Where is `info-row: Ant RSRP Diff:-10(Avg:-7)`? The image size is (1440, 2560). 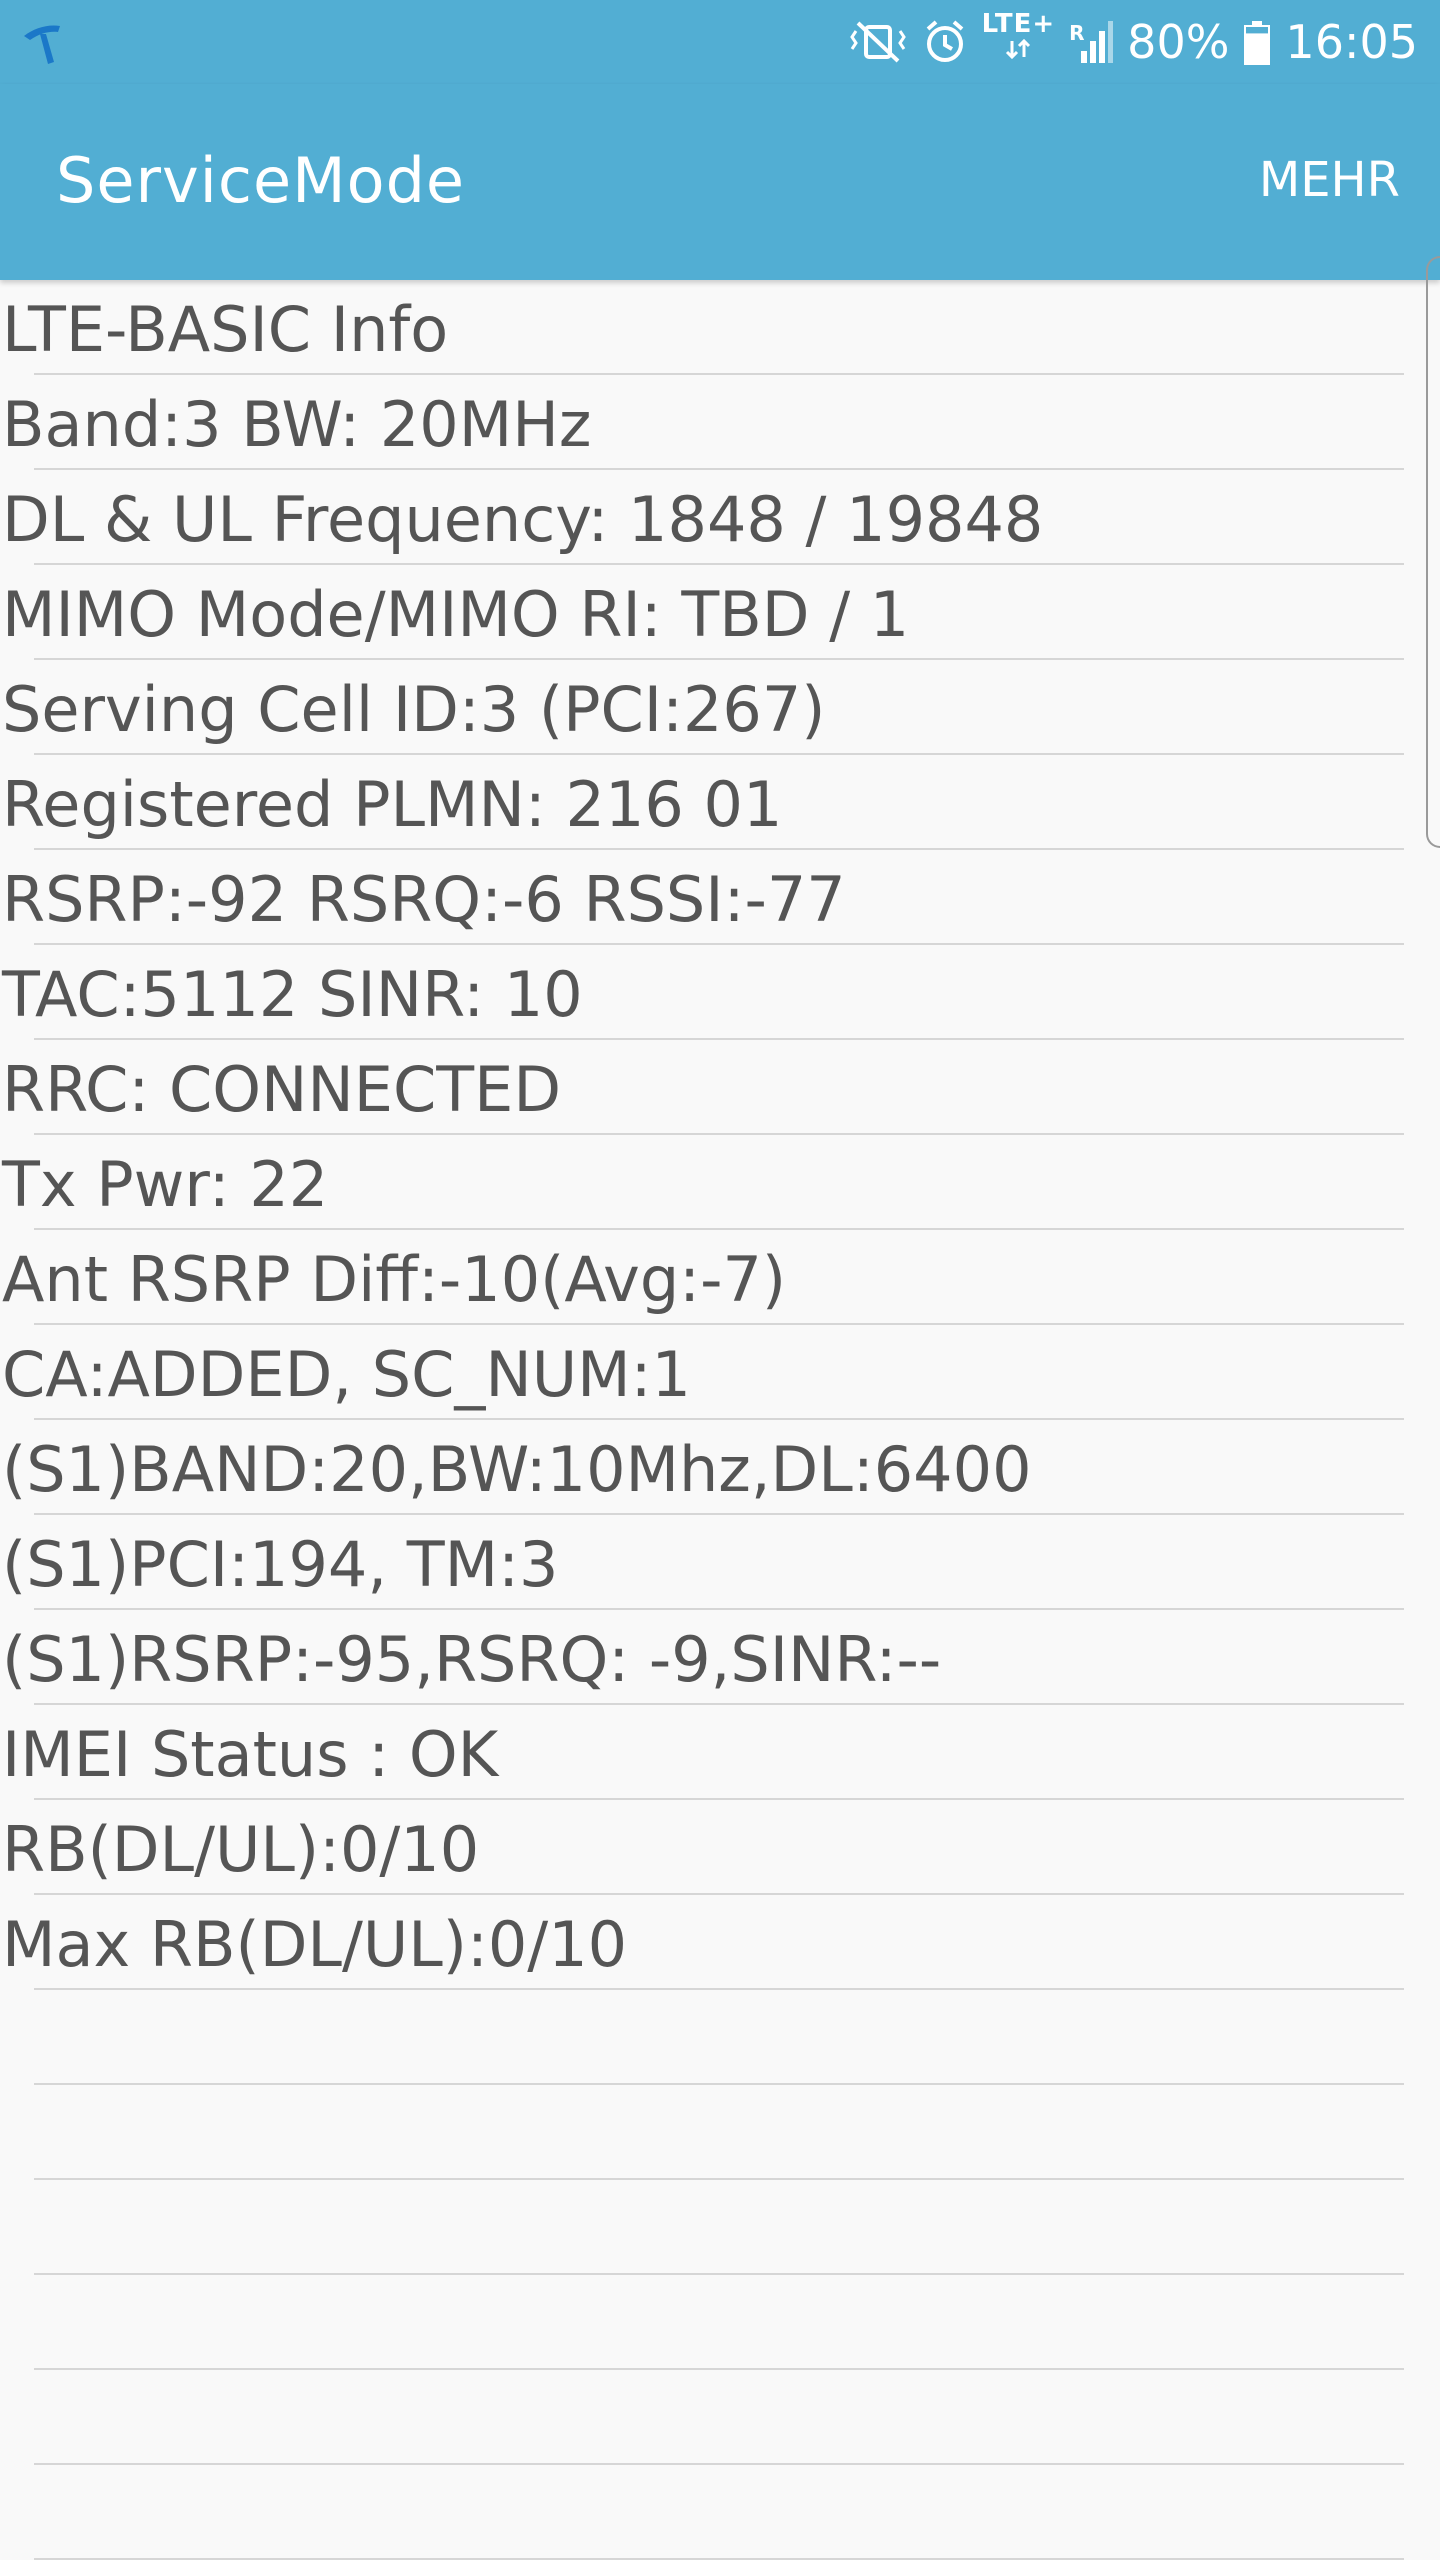 info-row: Ant RSRP Diff:-10(Avg:-7) is located at coordinates (720, 1277).